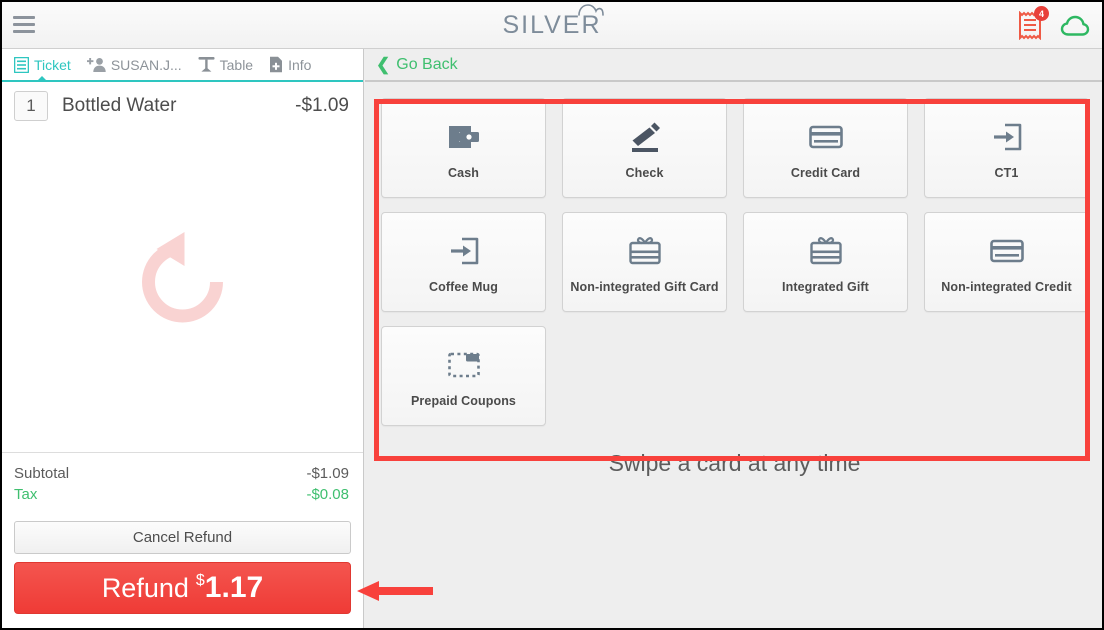  What do you see at coordinates (825, 286) in the screenshot?
I see `payment-method-label: Integrated Gift` at bounding box center [825, 286].